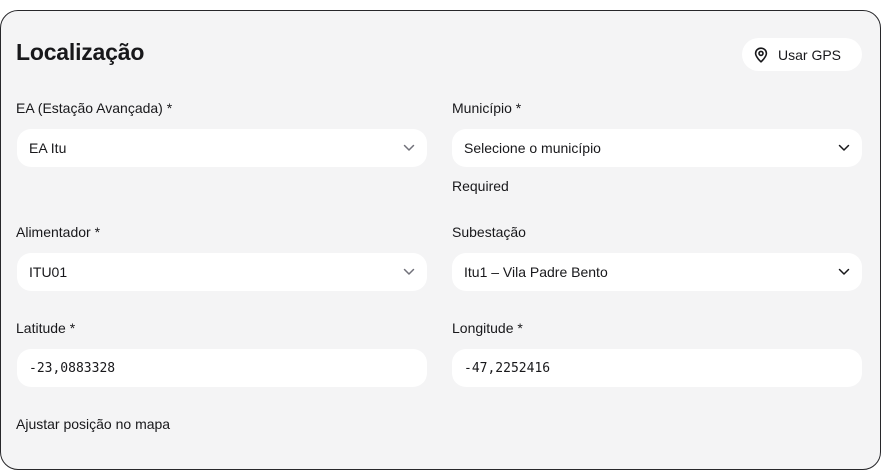 This screenshot has width=883, height=470. Describe the element at coordinates (487, 328) in the screenshot. I see `longitude-label: Longitude *` at that location.